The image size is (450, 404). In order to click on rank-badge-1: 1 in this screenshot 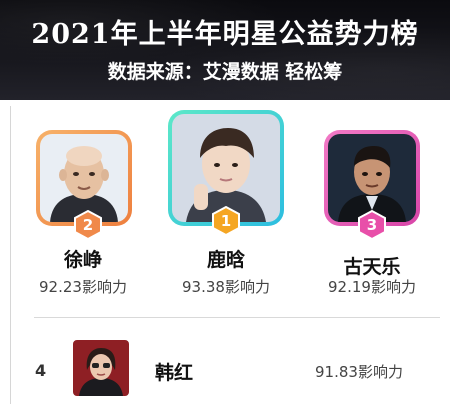, I will do `click(226, 221)`.